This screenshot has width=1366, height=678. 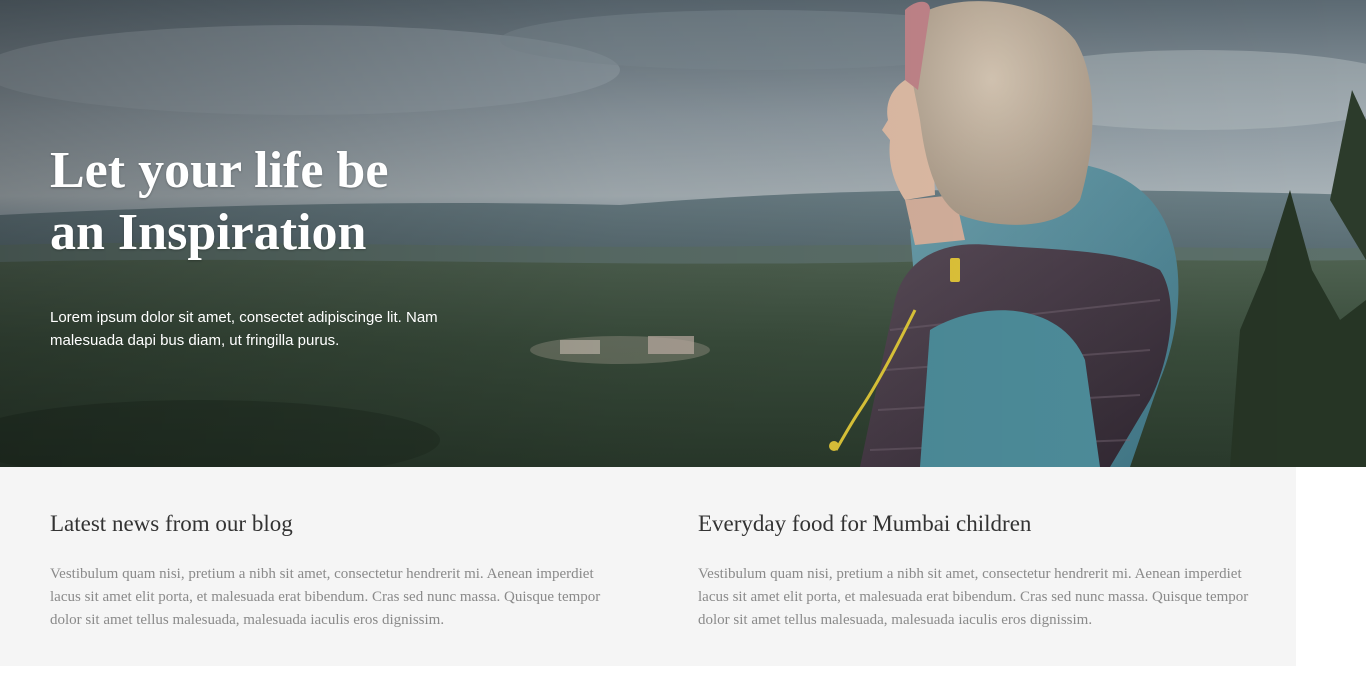 I want to click on hero-title-line-1: Let your life be, so click(x=219, y=170).